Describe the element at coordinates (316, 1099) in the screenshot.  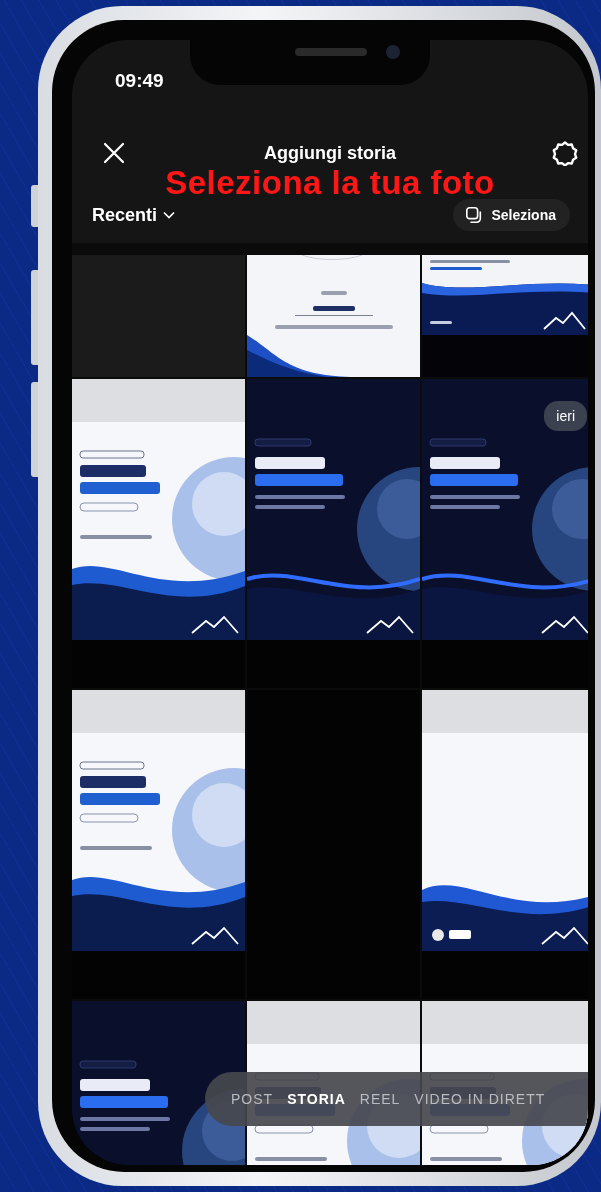
I see `mode-tab: STORIA` at that location.